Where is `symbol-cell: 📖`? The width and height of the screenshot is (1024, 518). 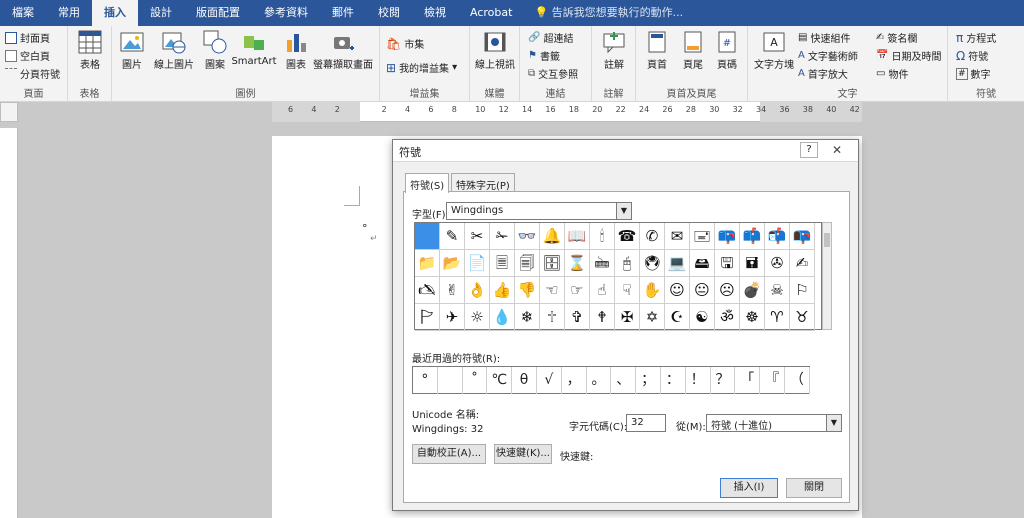
symbol-cell: 📖 is located at coordinates (577, 236).